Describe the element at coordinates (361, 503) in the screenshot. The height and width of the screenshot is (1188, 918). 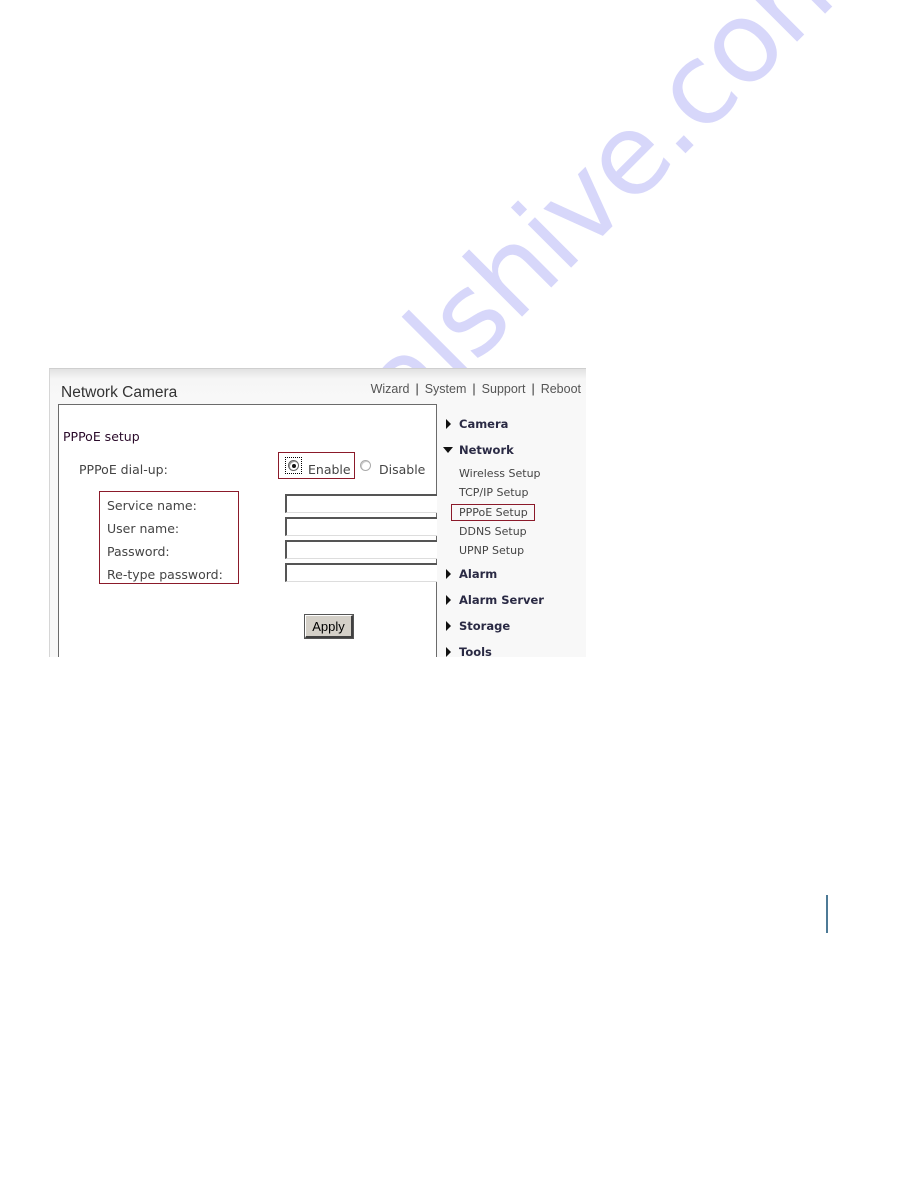
I see `service-name-input` at that location.